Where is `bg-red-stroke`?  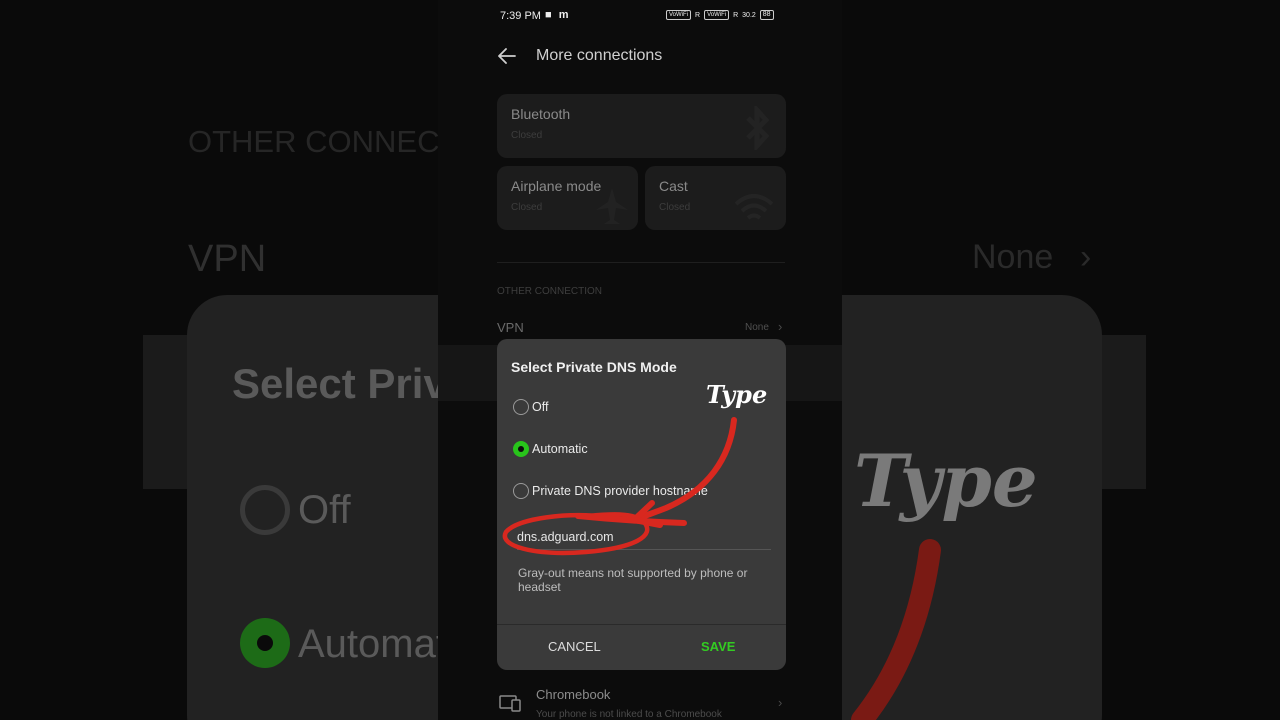
bg-red-stroke is located at coordinates (896, 629).